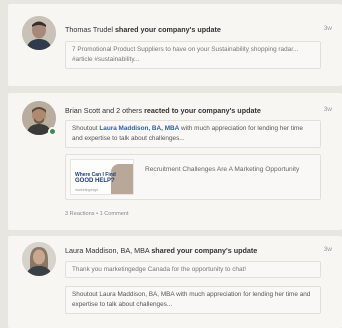  What do you see at coordinates (89, 29) in the screenshot?
I see `actor-name: Thomas Trudel` at bounding box center [89, 29].